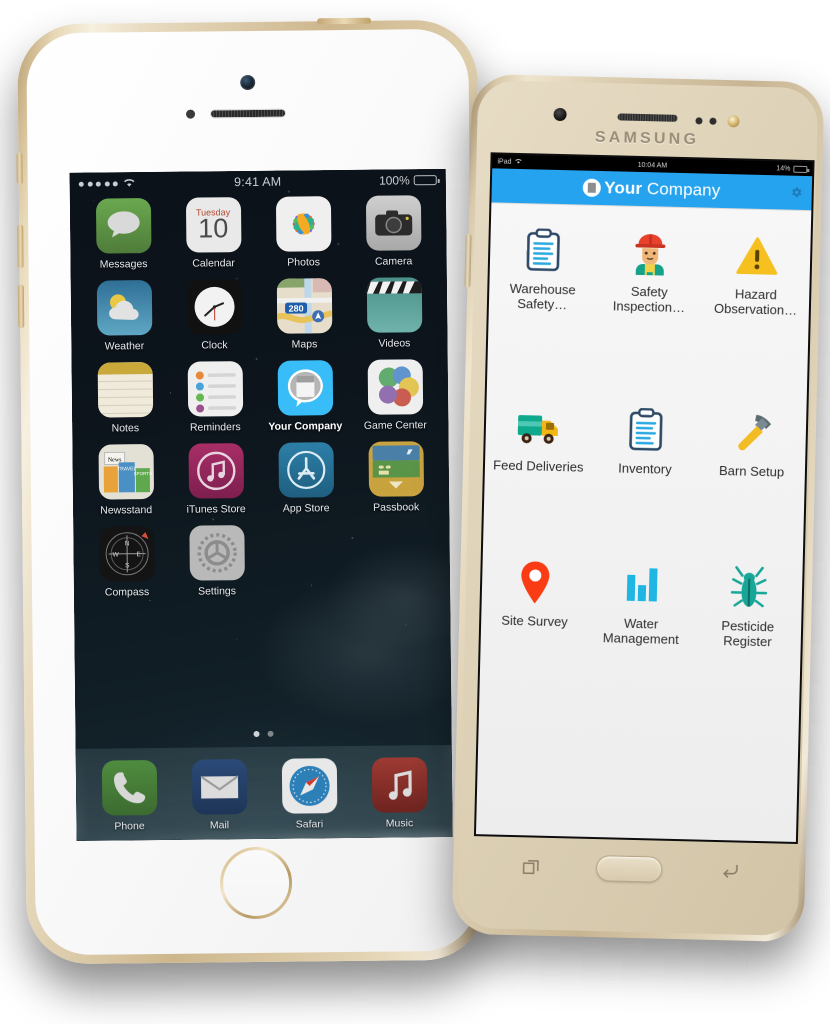  I want to click on dock-app-music: Music, so click(399, 797).